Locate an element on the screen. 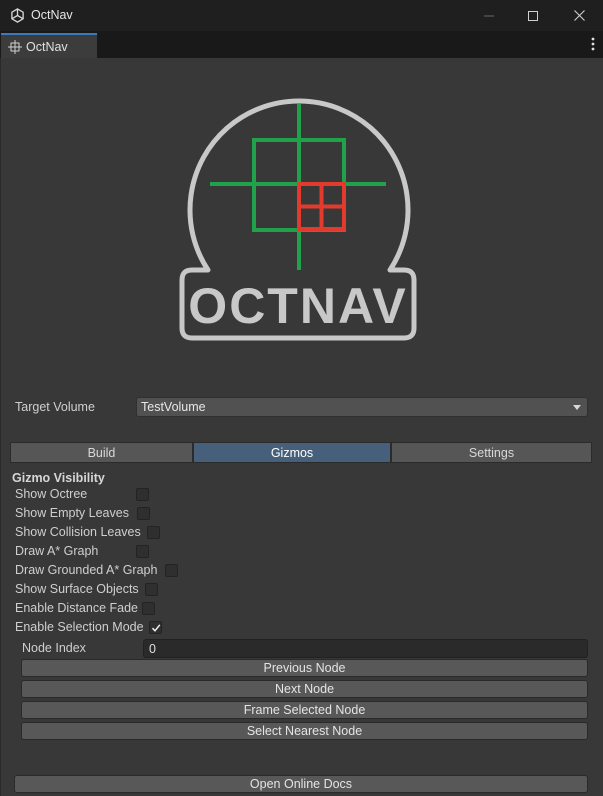 The width and height of the screenshot is (603, 796). frame-selected-node-button: Frame Selected Node is located at coordinates (304, 710).